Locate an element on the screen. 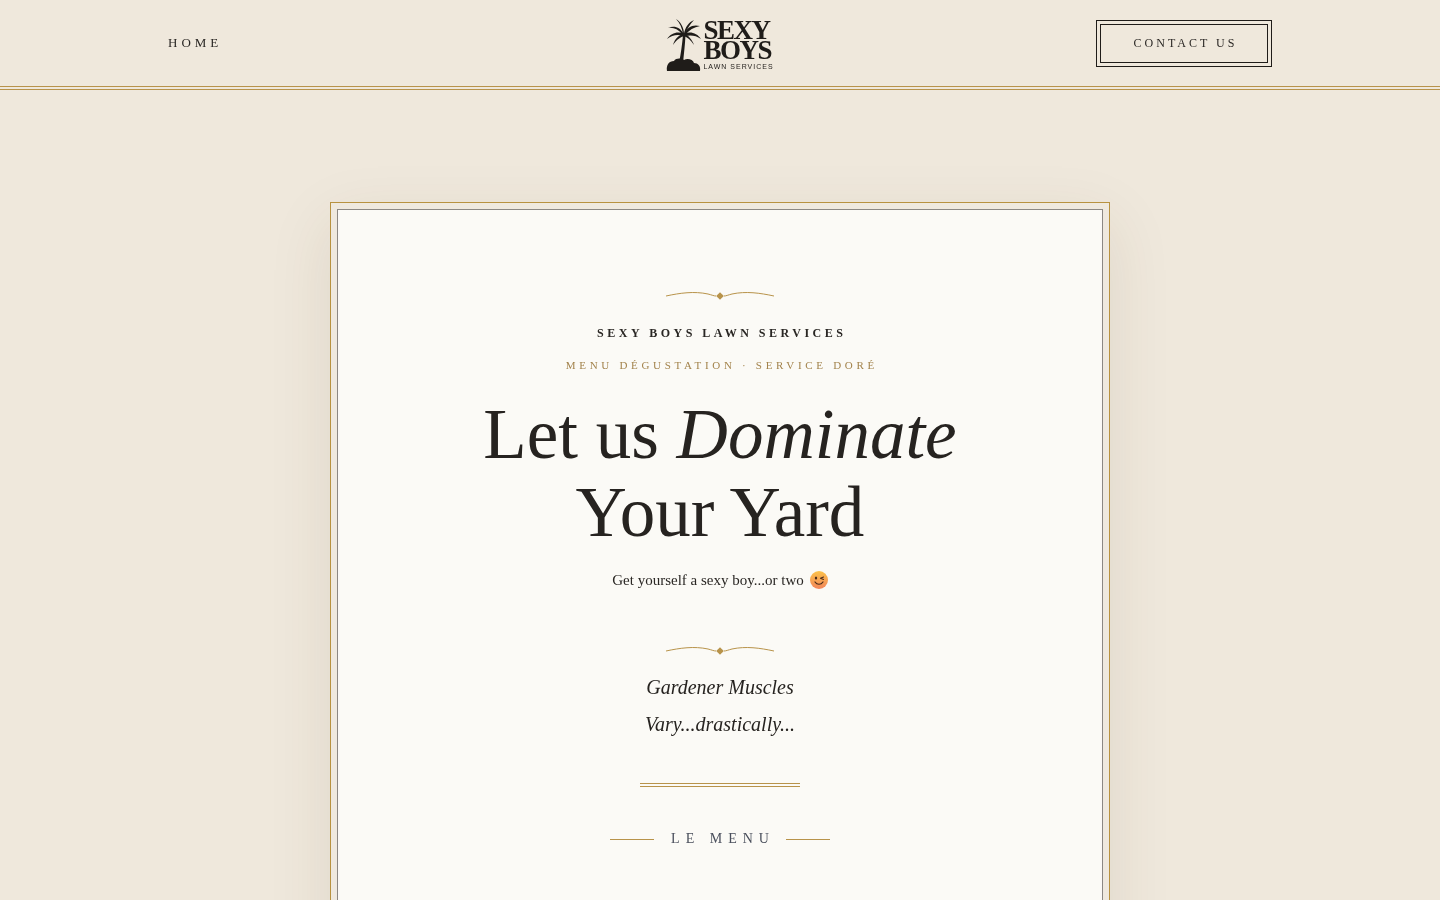 The width and height of the screenshot is (1440, 900). winking-face-icon is located at coordinates (818, 580).